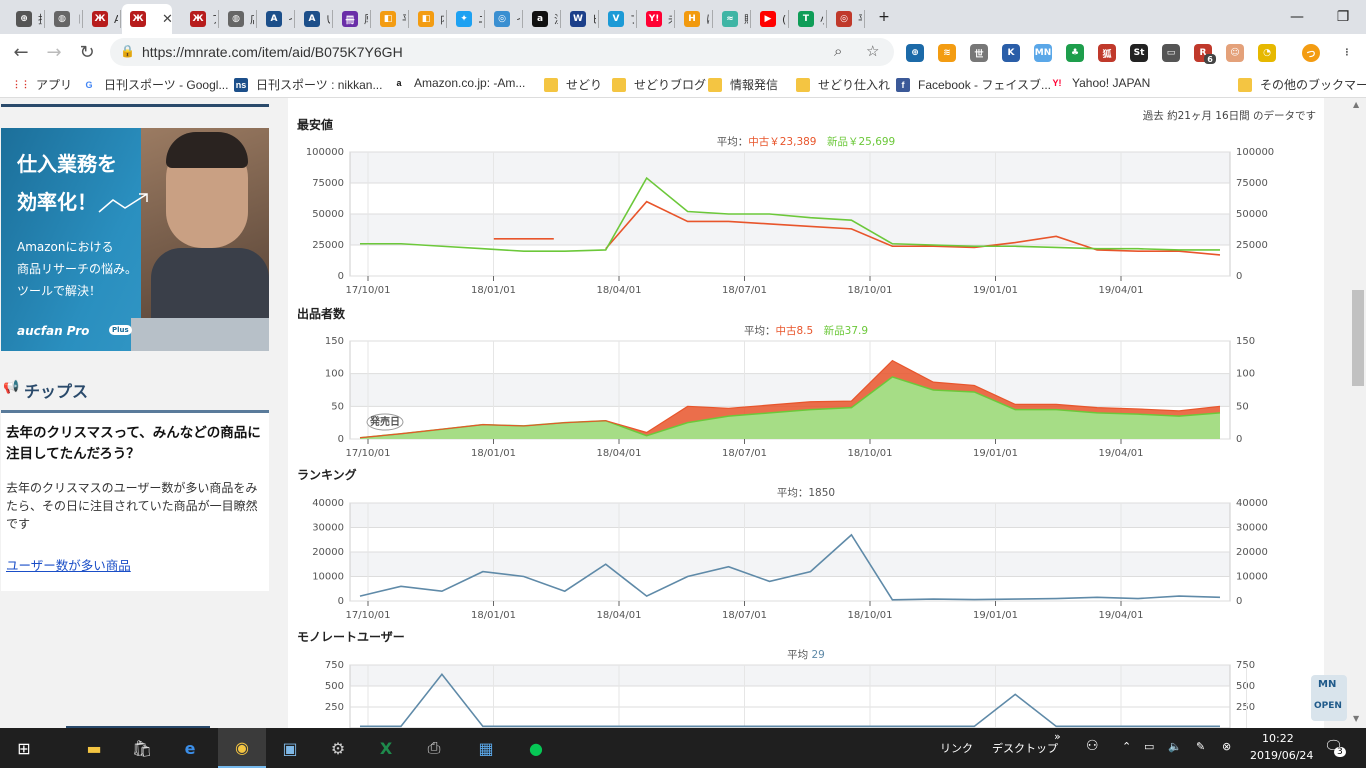  What do you see at coordinates (21, 52) in the screenshot?
I see `back-button: ←` at bounding box center [21, 52].